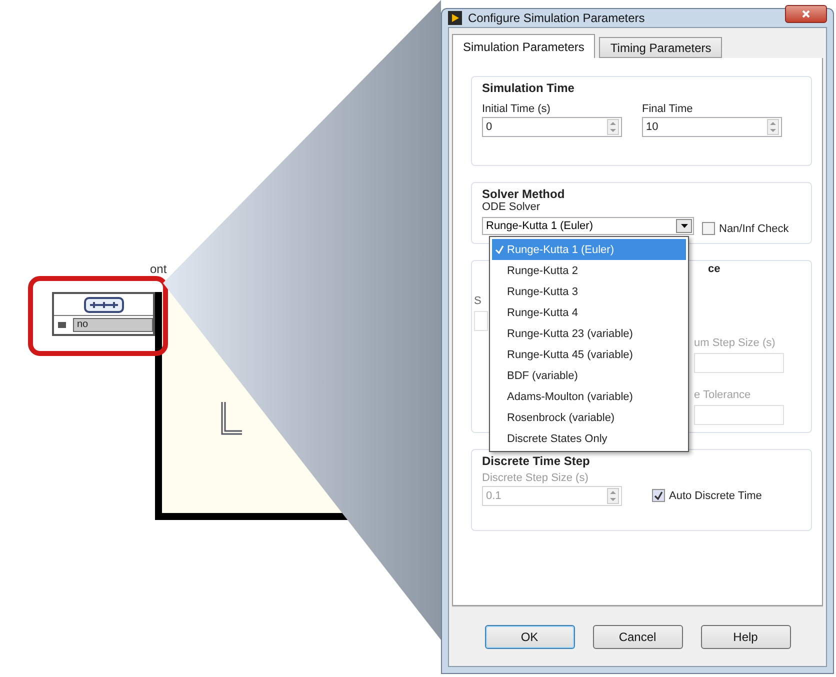 The image size is (836, 677). Describe the element at coordinates (684, 226) in the screenshot. I see `caret-icon` at that location.